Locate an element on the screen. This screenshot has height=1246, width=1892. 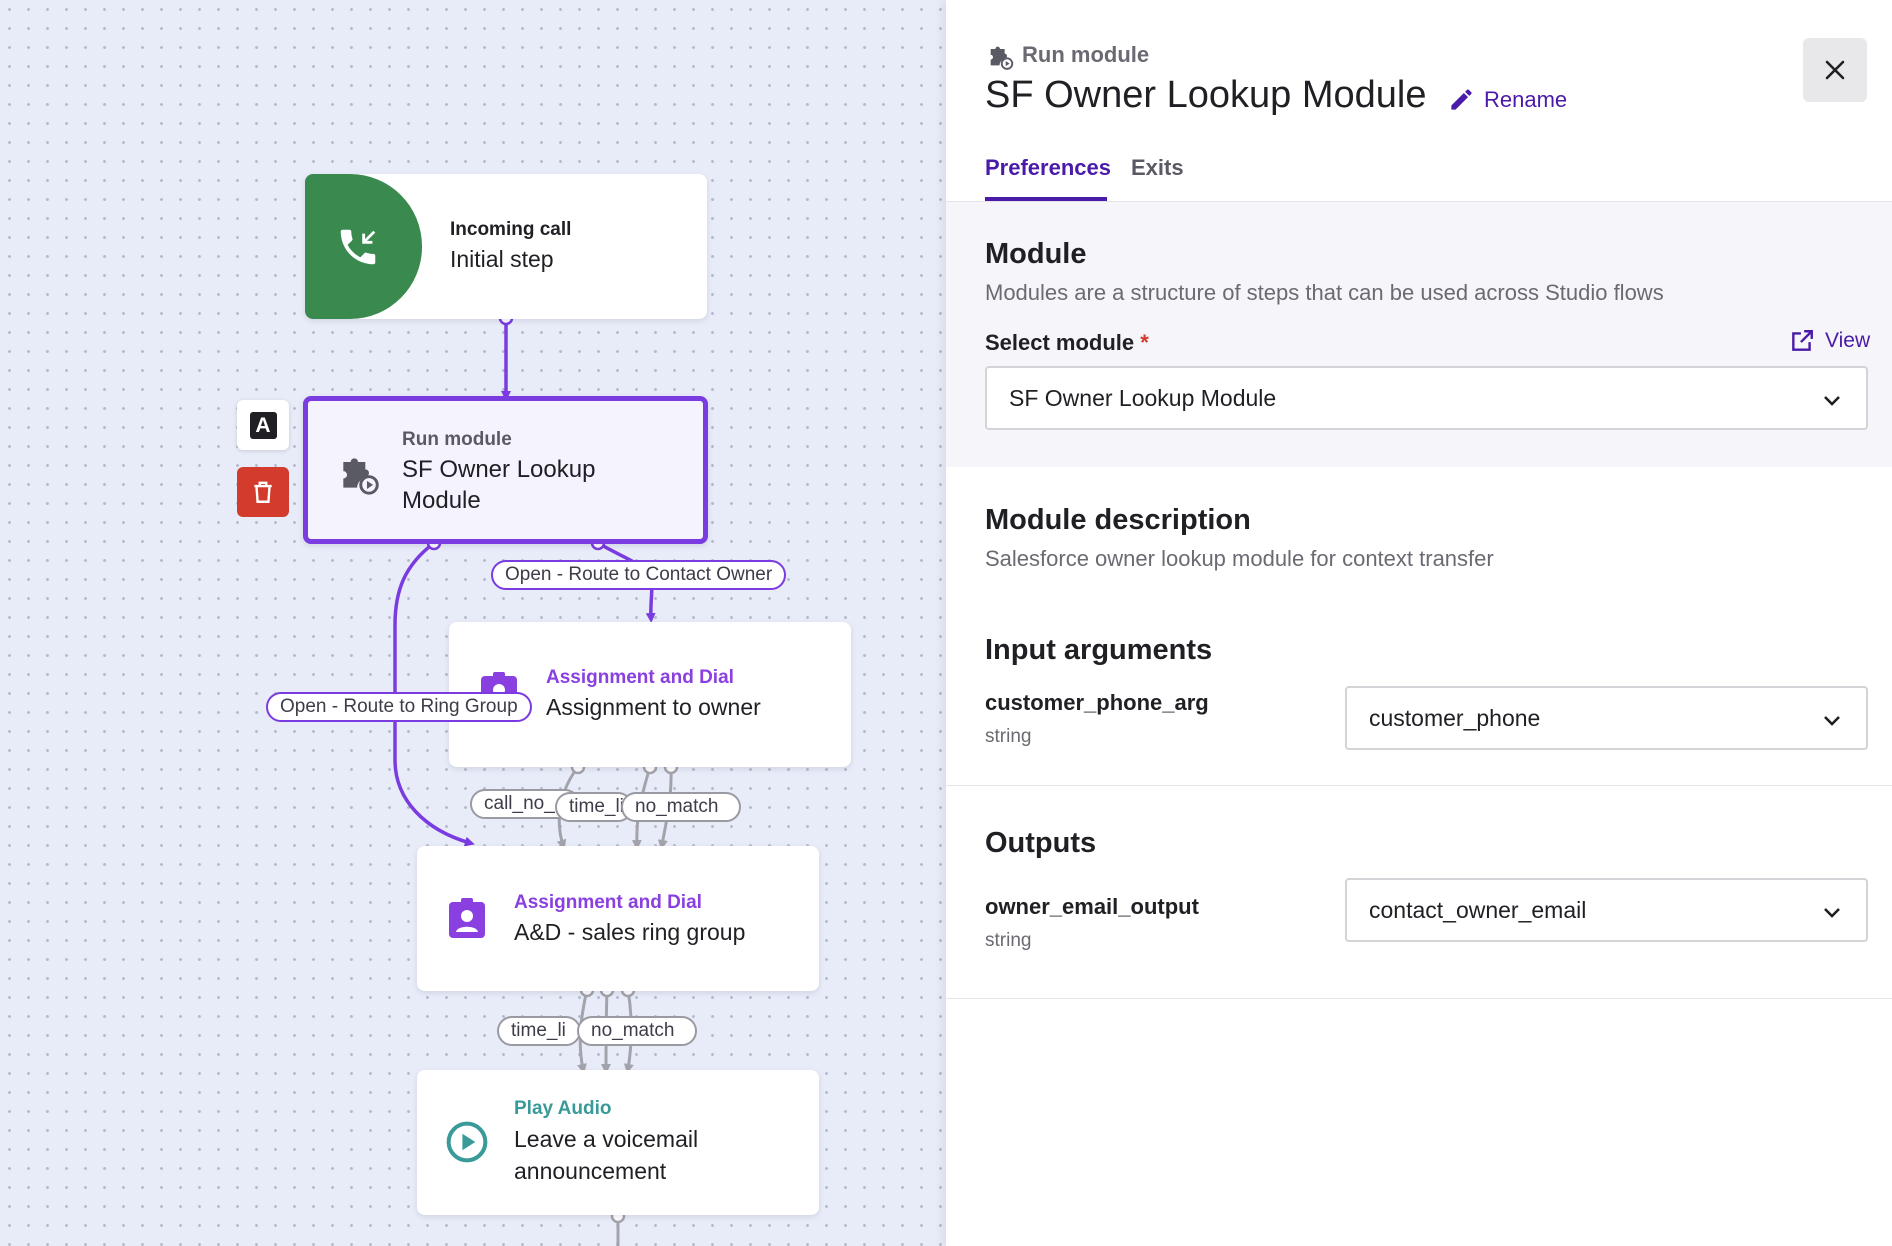
select-module-label-text: Select module is located at coordinates (1060, 342).